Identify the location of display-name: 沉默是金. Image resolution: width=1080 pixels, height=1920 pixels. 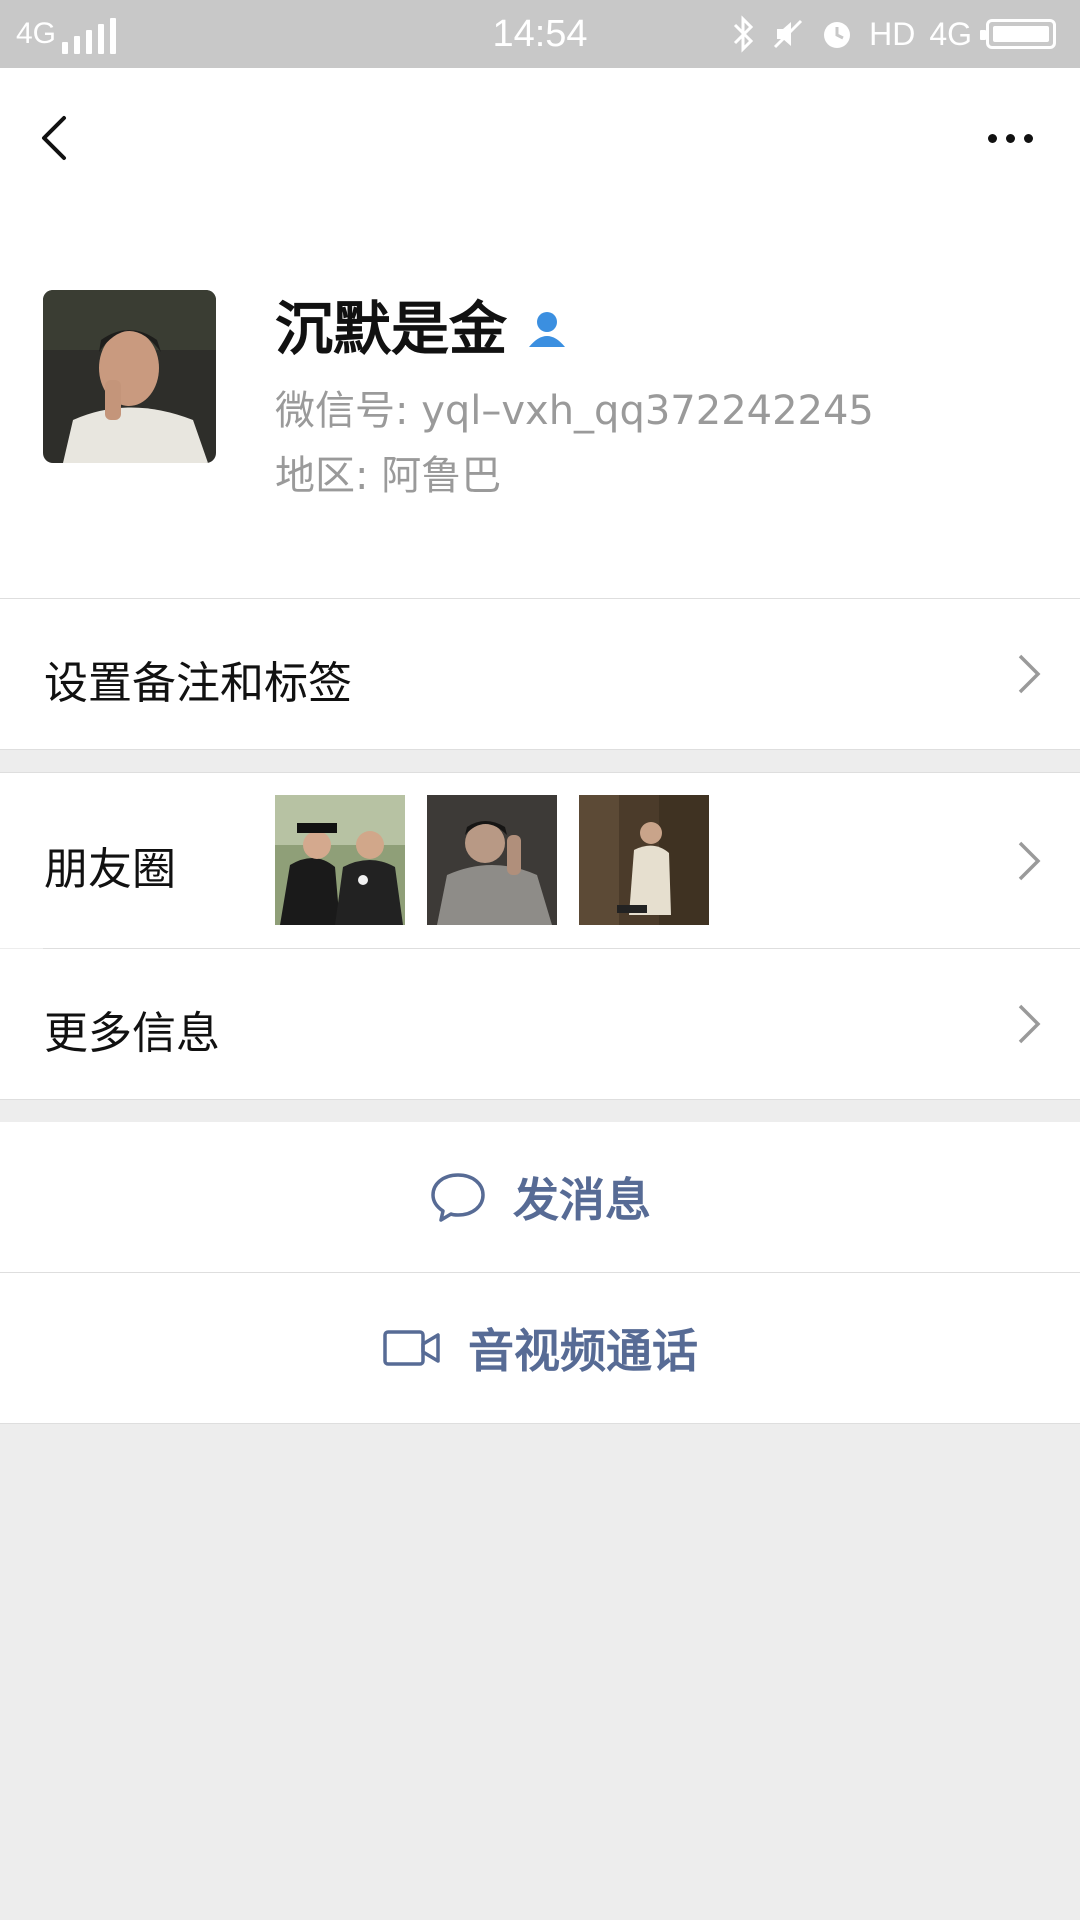
(391, 329).